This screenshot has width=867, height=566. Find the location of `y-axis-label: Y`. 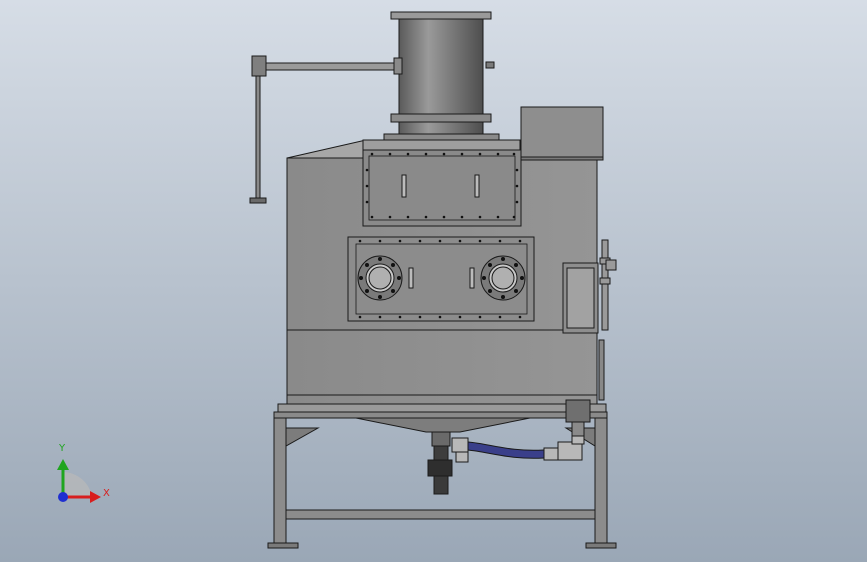

y-axis-label: Y is located at coordinates (62, 448).